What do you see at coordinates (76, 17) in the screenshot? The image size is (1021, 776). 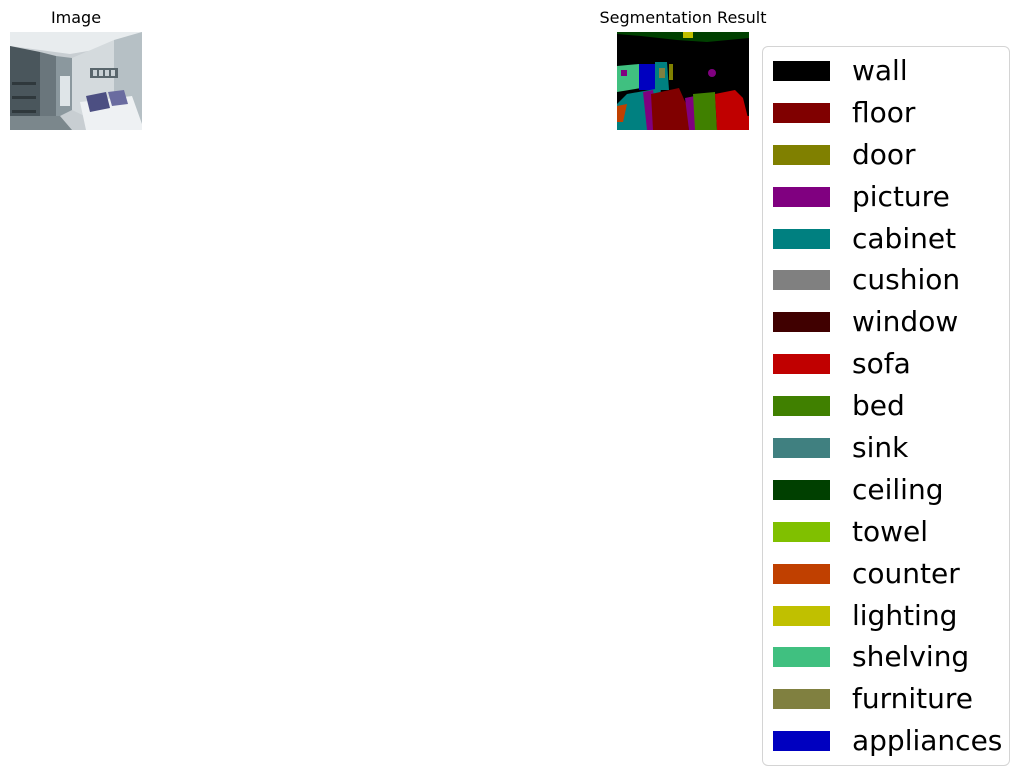 I see `image-panel-title: Image` at bounding box center [76, 17].